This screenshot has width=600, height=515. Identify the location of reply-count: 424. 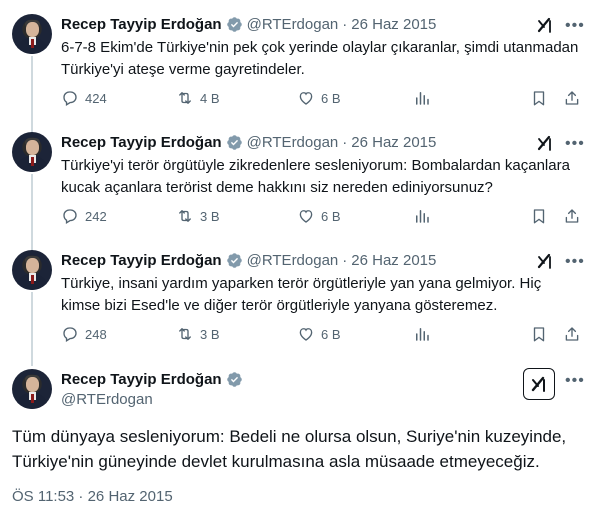
(96, 98).